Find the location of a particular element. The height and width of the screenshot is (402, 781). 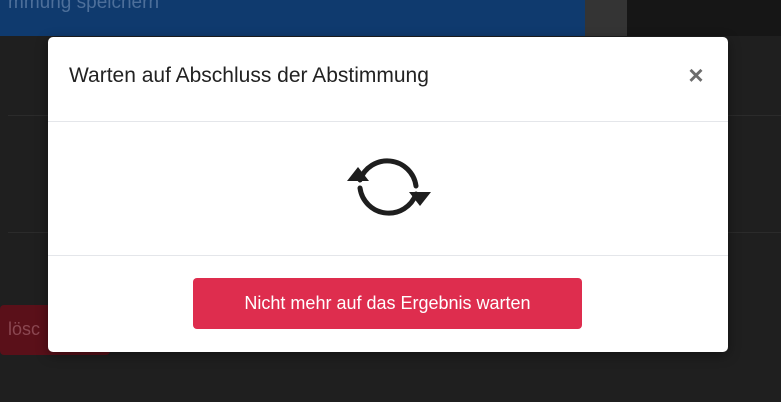

close-button: × is located at coordinates (696, 75).